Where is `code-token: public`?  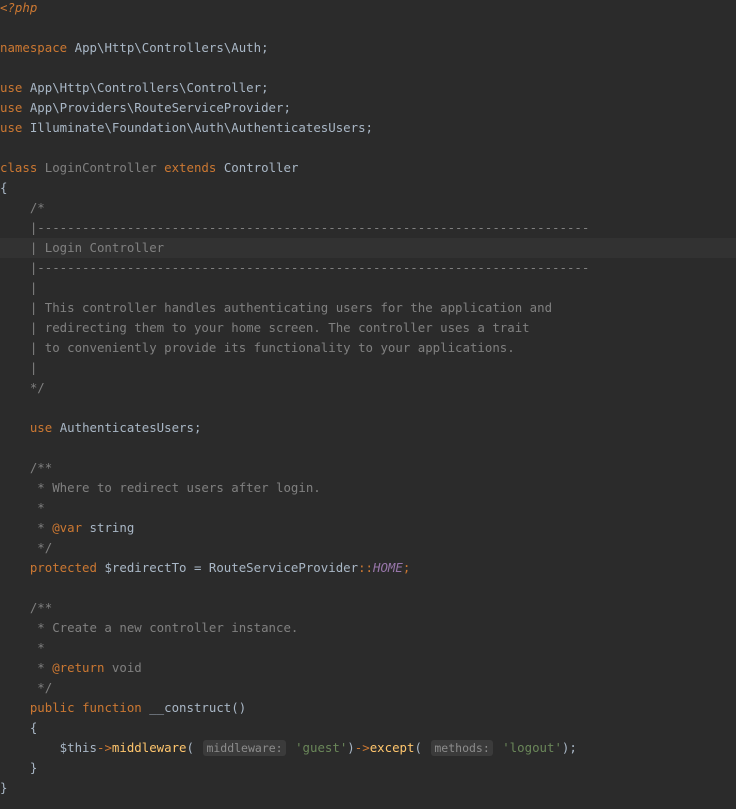
code-token: public is located at coordinates (41, 707).